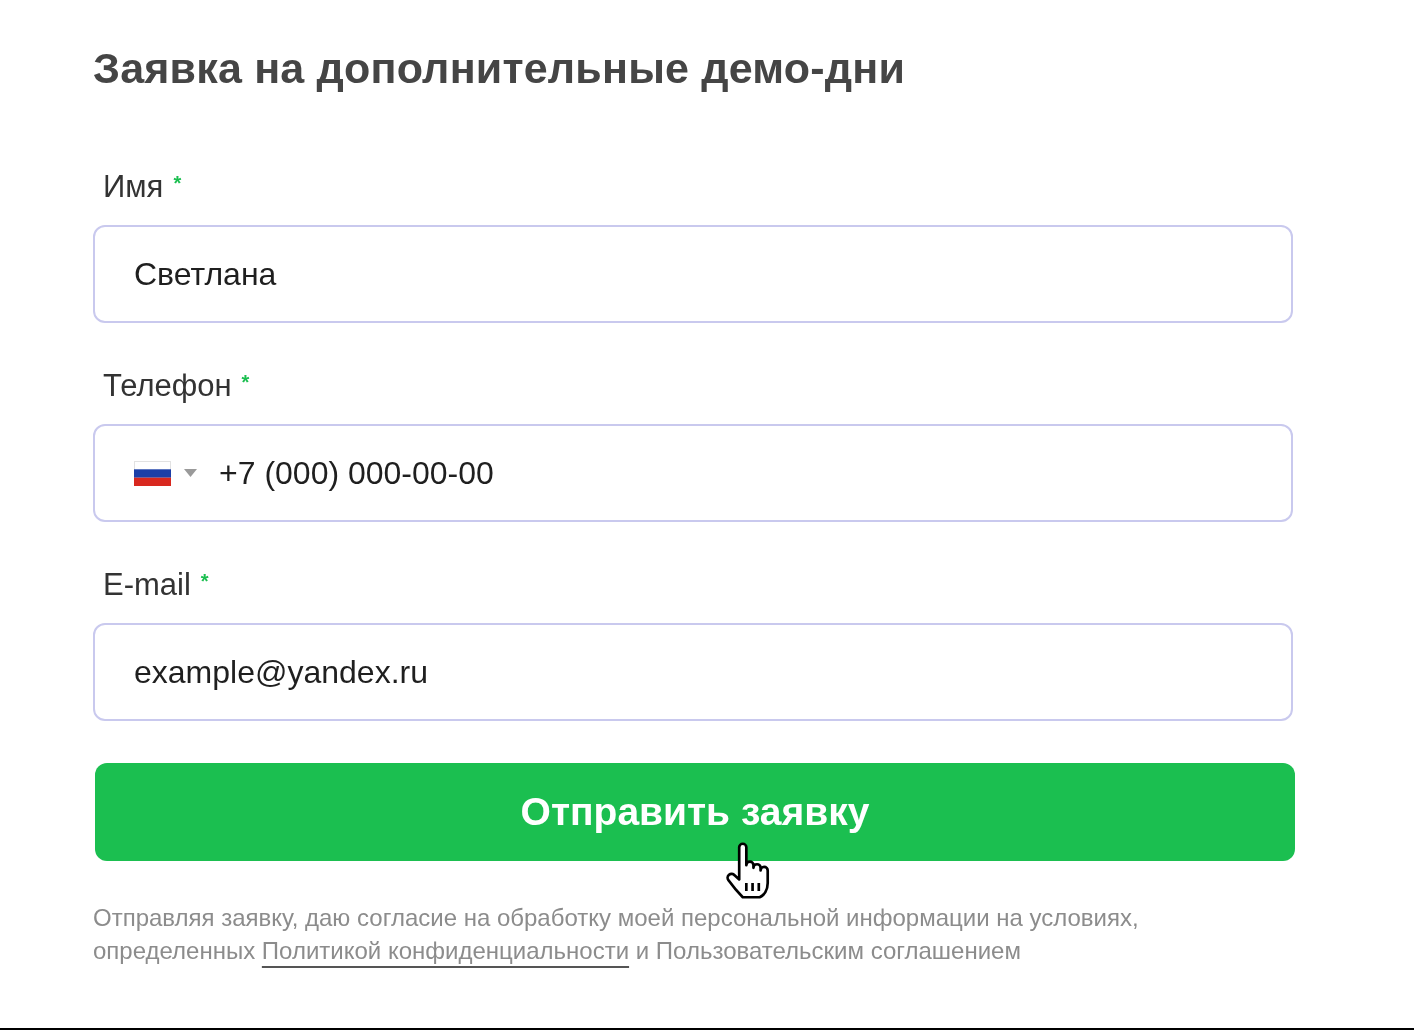  What do you see at coordinates (499, 68) in the screenshot?
I see `form-title: Заявка на дополнительные демо-дни` at bounding box center [499, 68].